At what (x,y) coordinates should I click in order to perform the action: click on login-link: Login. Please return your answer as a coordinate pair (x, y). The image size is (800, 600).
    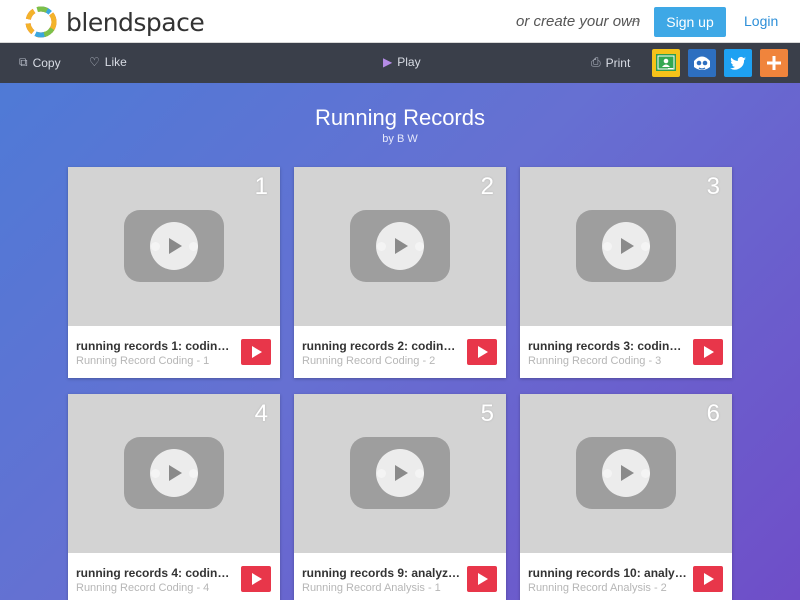
    Looking at the image, I should click on (761, 21).